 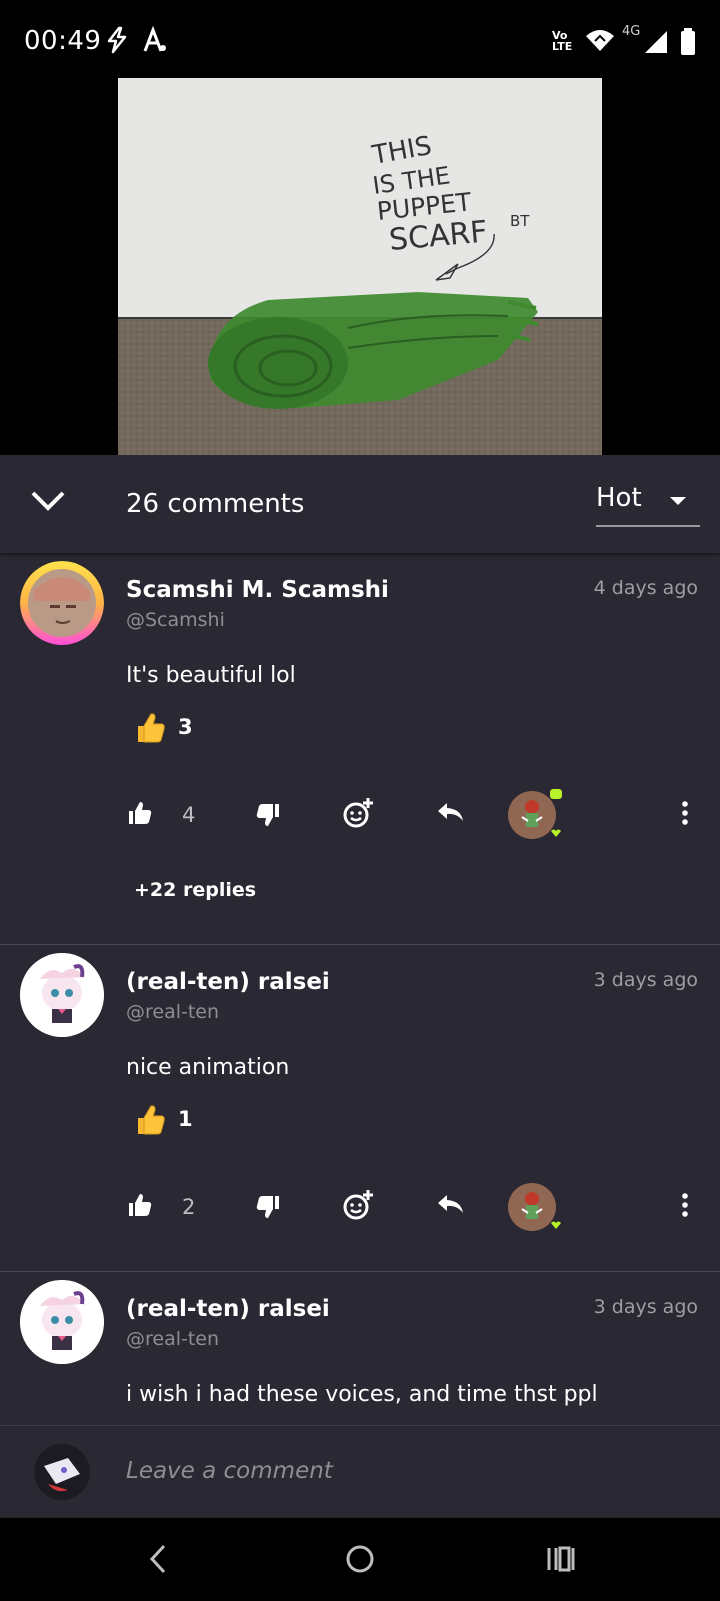 What do you see at coordinates (257, 590) in the screenshot?
I see `comment-author-name: Scamshi M. Scamshi` at bounding box center [257, 590].